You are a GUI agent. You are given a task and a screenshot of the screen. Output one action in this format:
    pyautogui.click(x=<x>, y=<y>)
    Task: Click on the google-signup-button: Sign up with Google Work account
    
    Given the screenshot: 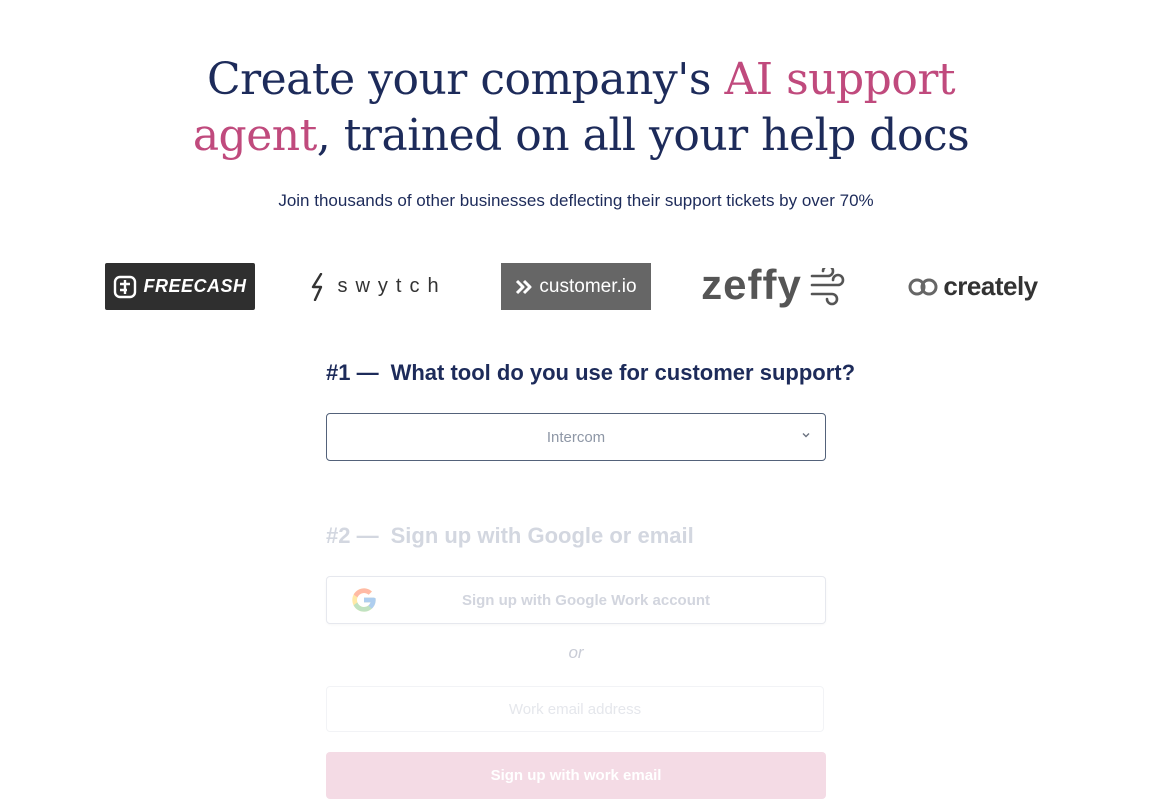 What is the action you would take?
    pyautogui.click(x=576, y=600)
    